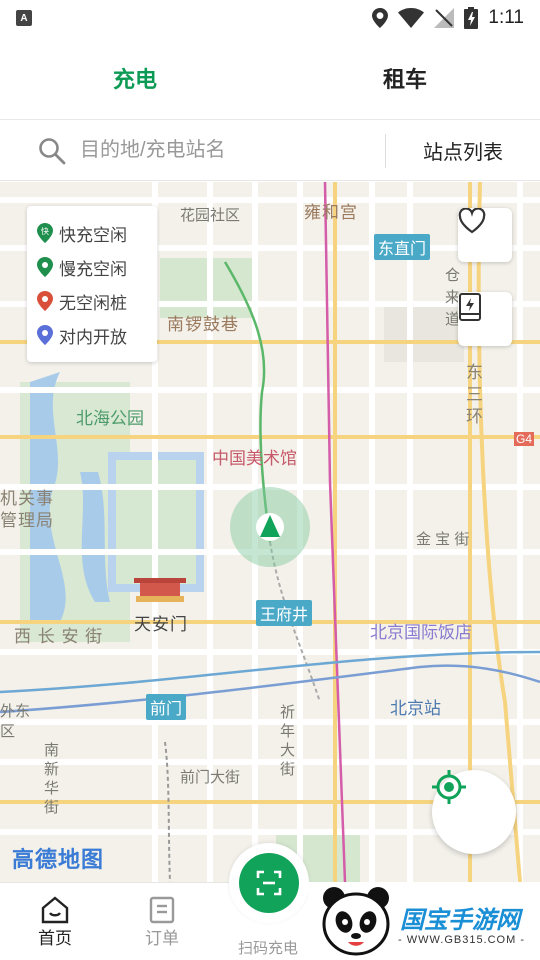 The width and height of the screenshot is (540, 960). Describe the element at coordinates (220, 150) in the screenshot. I see `search-input` at that location.